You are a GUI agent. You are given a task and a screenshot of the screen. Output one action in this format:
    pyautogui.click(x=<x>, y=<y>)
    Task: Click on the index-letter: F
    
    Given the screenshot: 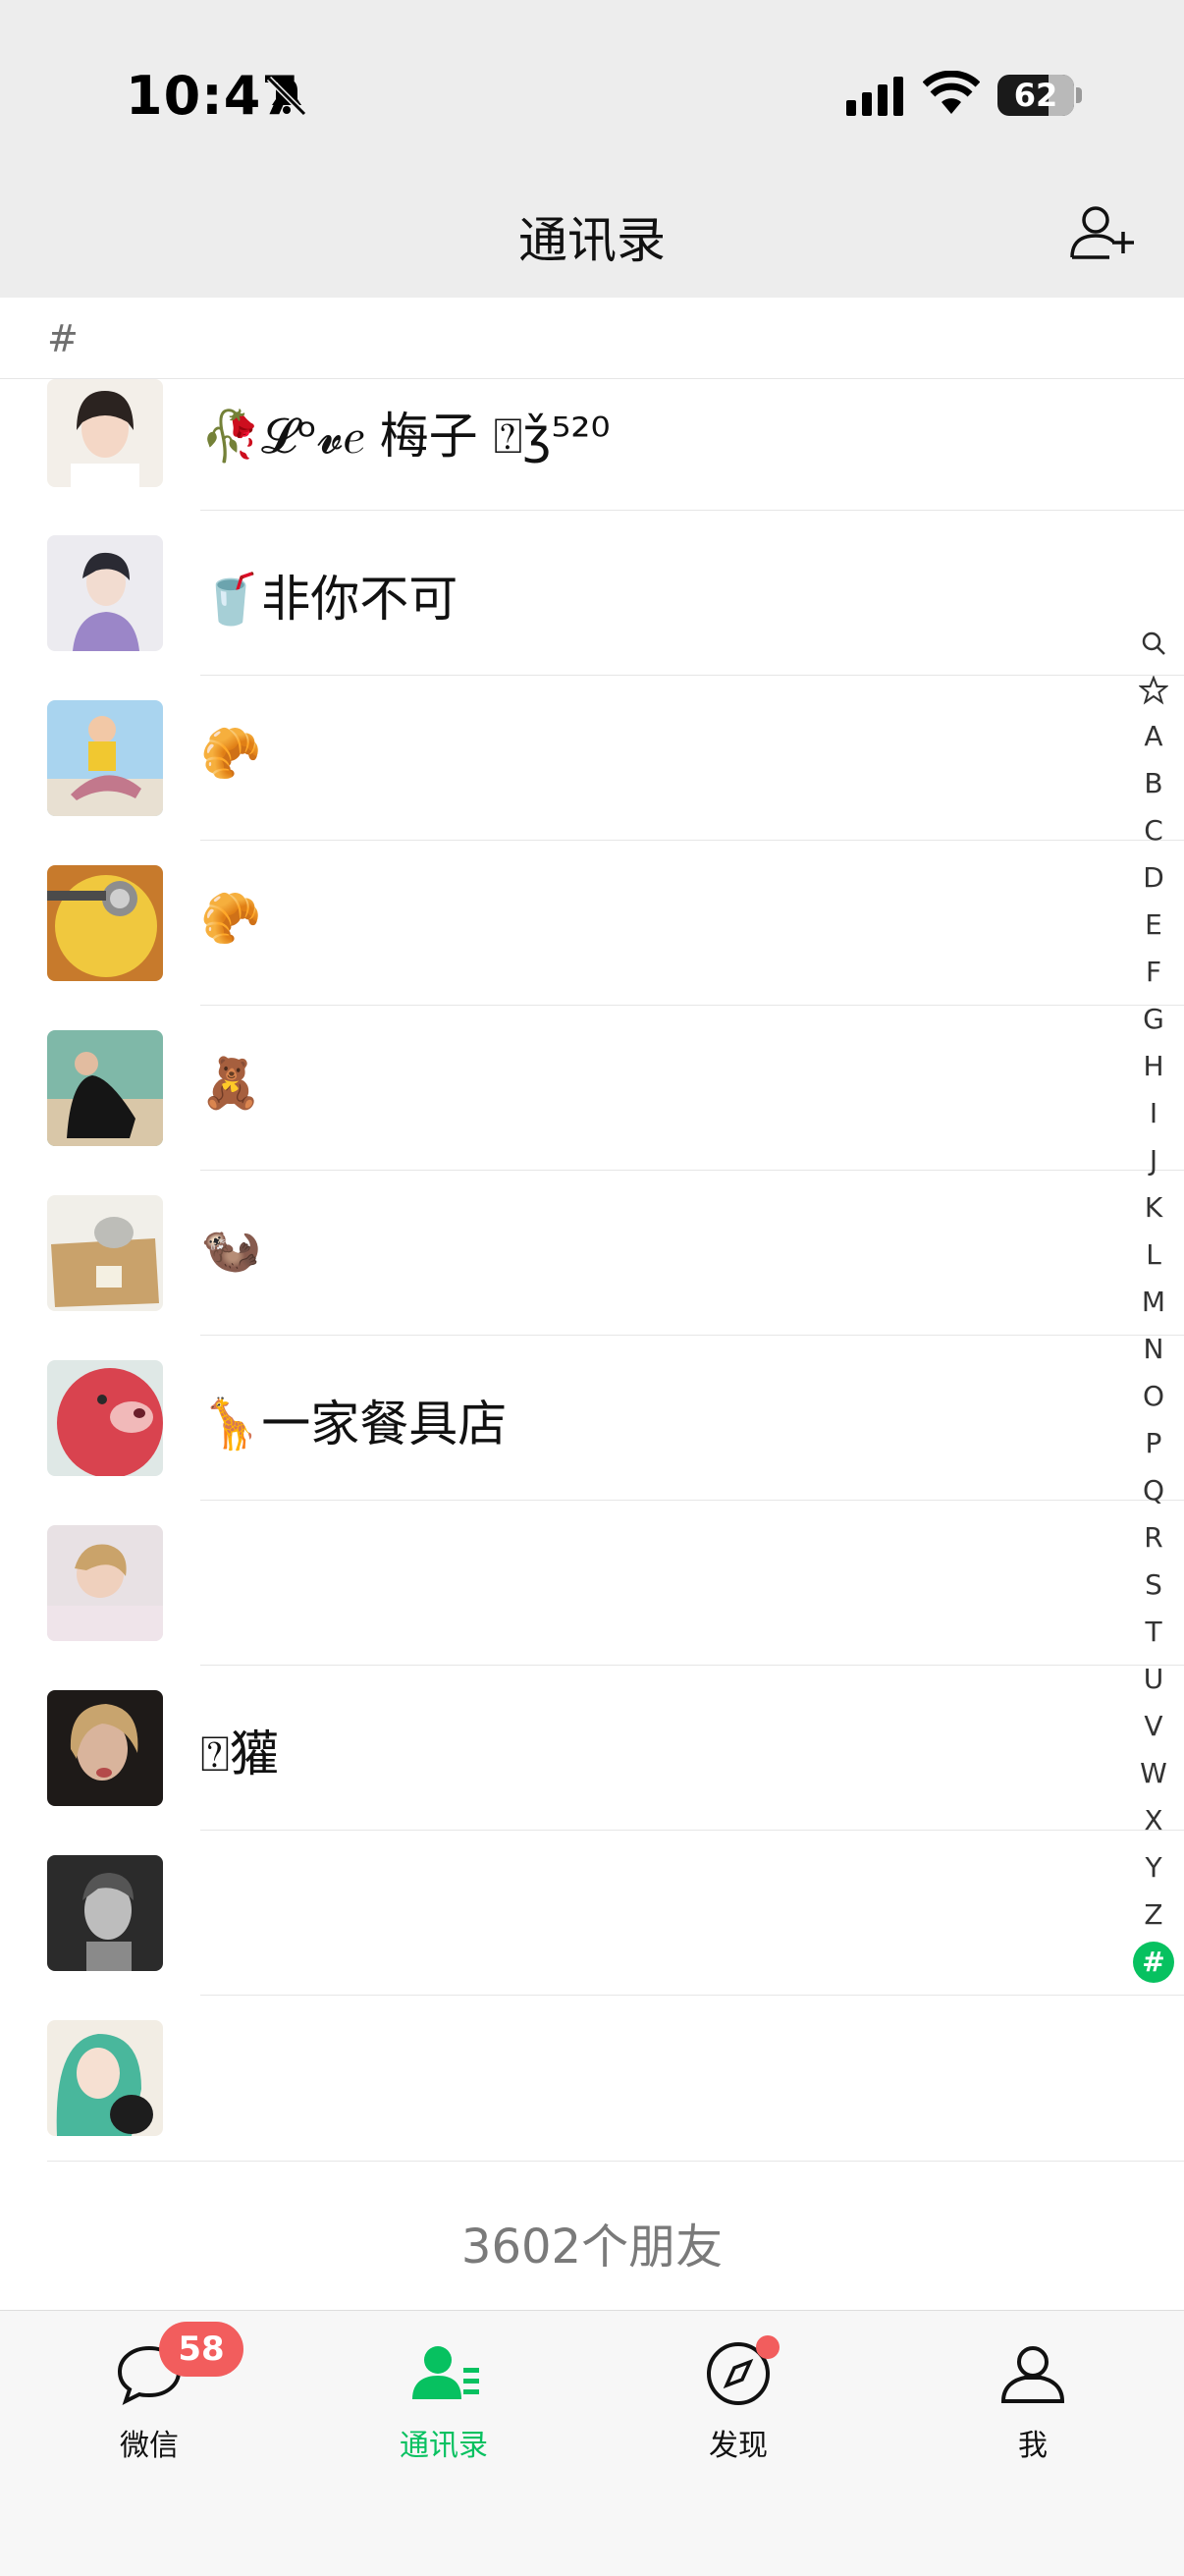 What is the action you would take?
    pyautogui.click(x=1153, y=973)
    